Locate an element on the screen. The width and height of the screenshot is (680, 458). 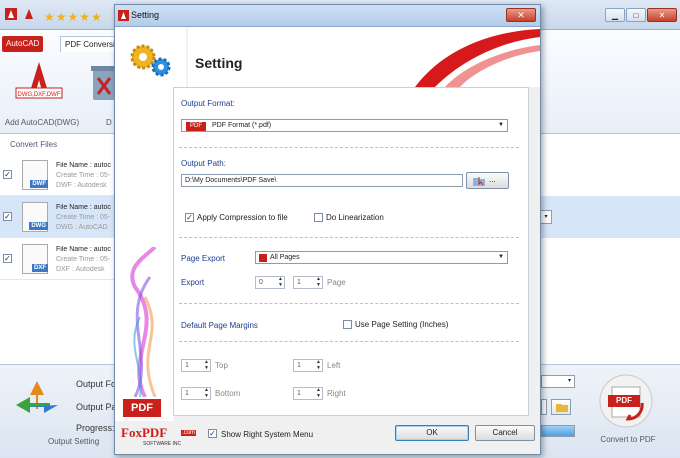
logo-sub: SOFTWARE INC is located at coordinates (162, 444).